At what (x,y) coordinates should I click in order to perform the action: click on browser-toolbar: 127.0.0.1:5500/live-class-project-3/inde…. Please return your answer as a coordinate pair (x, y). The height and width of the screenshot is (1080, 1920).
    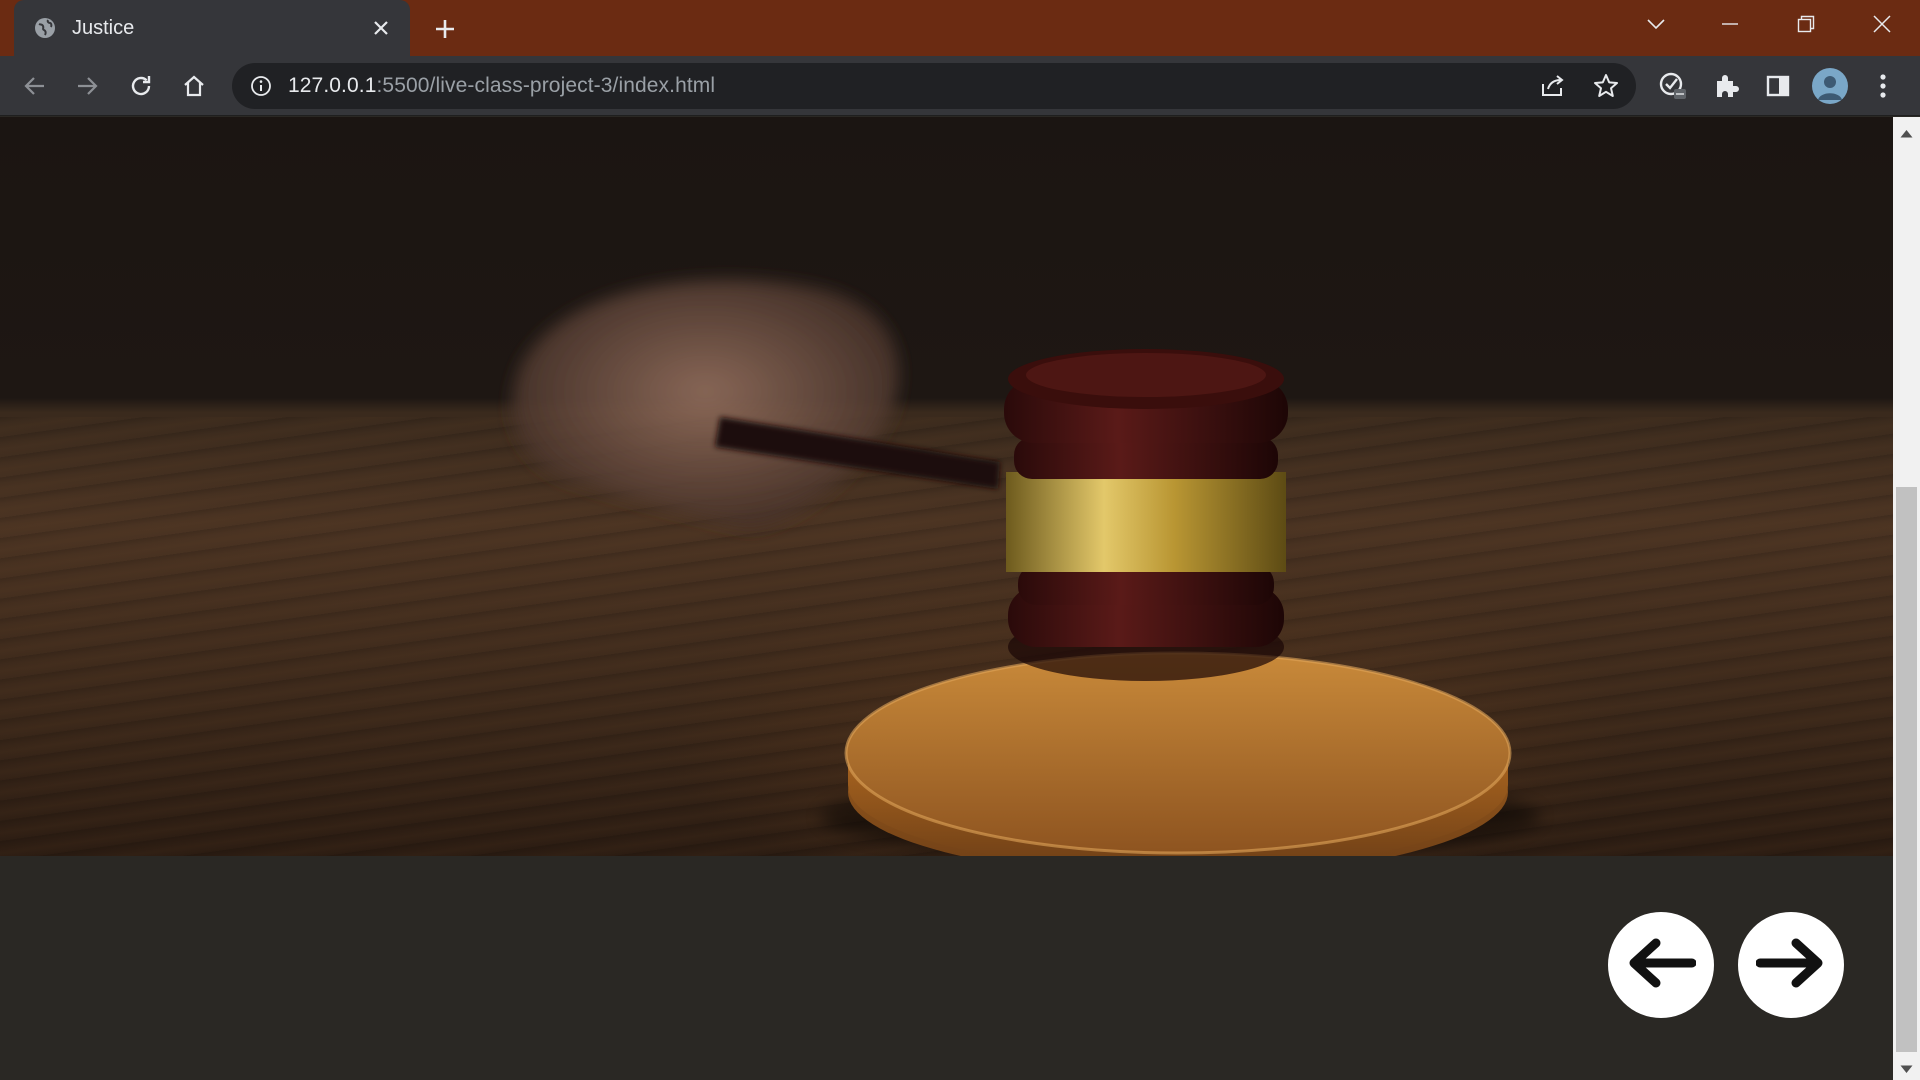
    Looking at the image, I should click on (960, 86).